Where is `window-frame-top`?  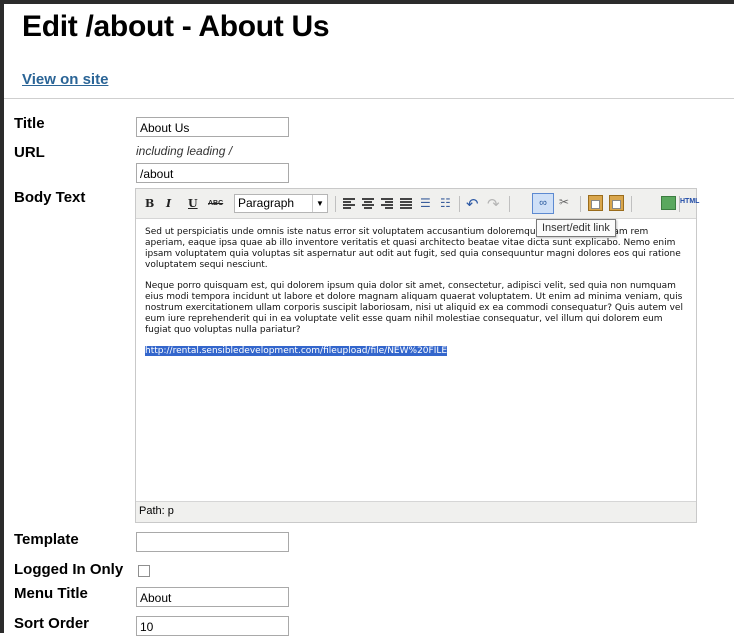
window-frame-top is located at coordinates (367, 2).